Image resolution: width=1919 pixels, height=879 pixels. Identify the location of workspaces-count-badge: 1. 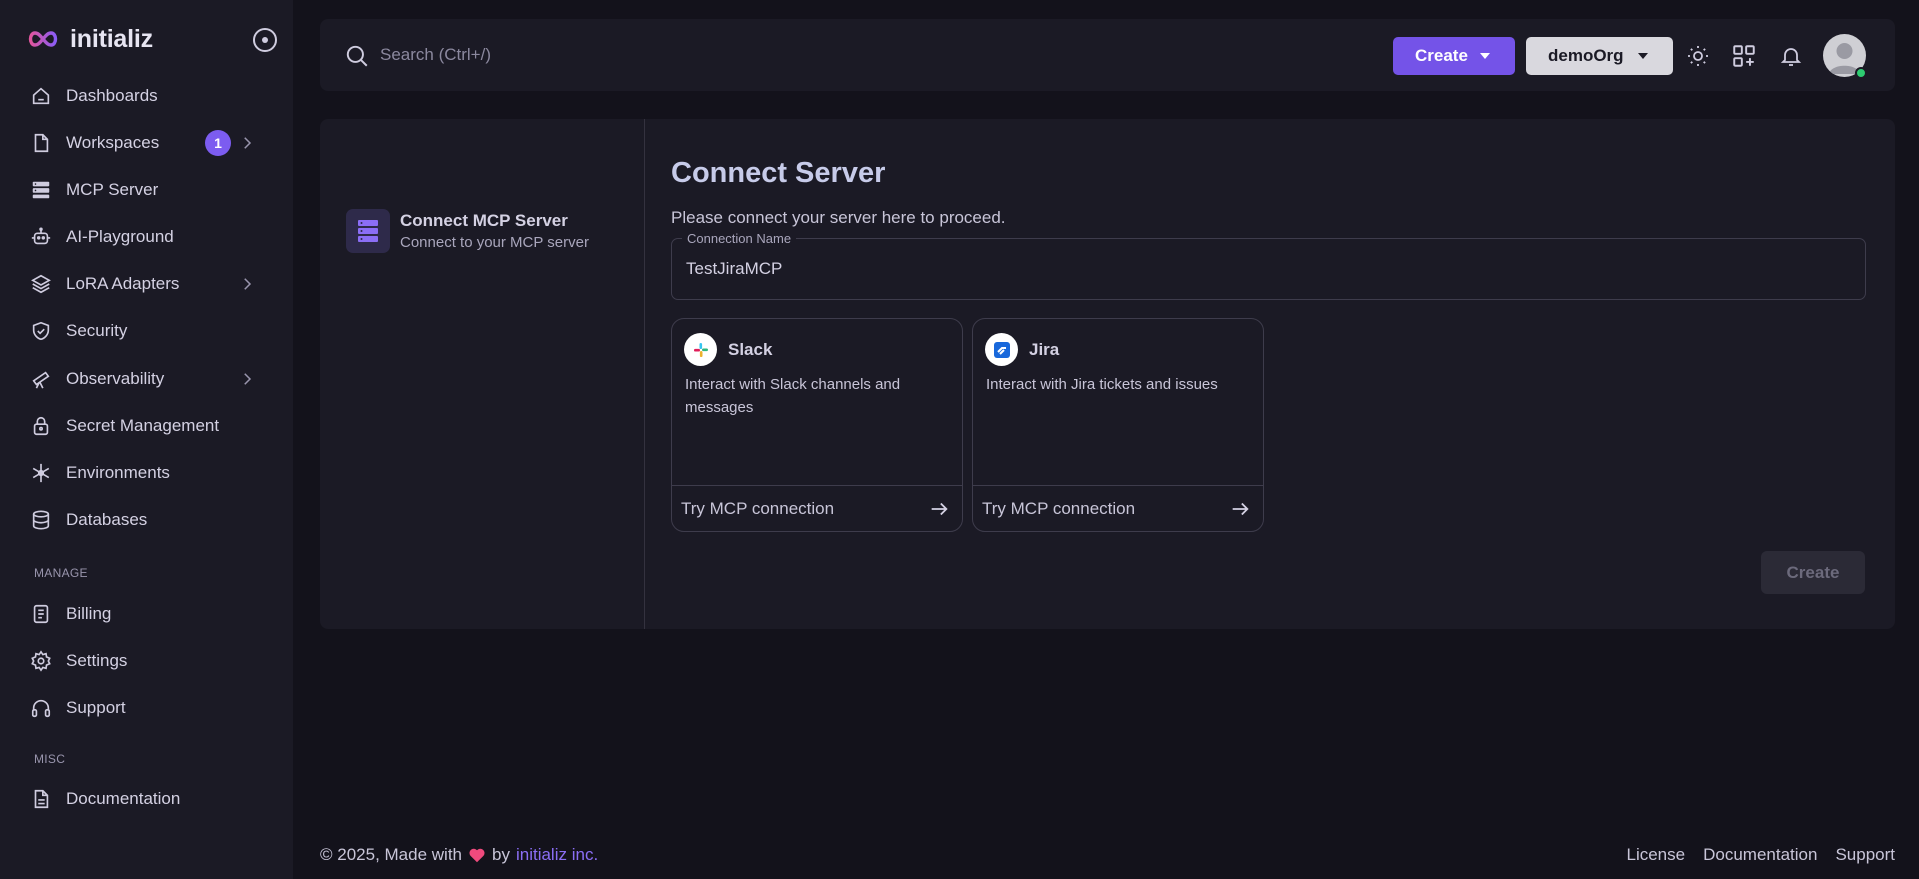
(218, 143).